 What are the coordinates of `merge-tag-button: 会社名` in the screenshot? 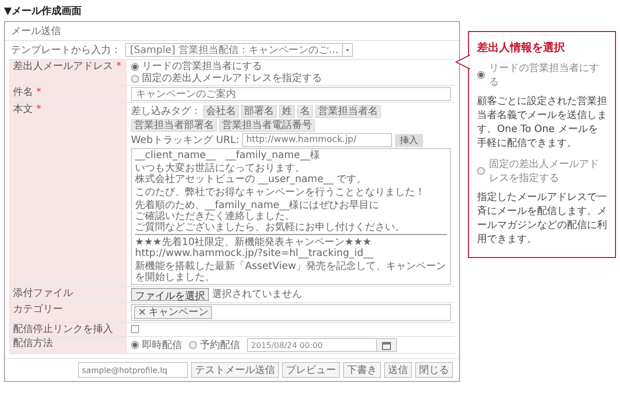 It's located at (221, 111).